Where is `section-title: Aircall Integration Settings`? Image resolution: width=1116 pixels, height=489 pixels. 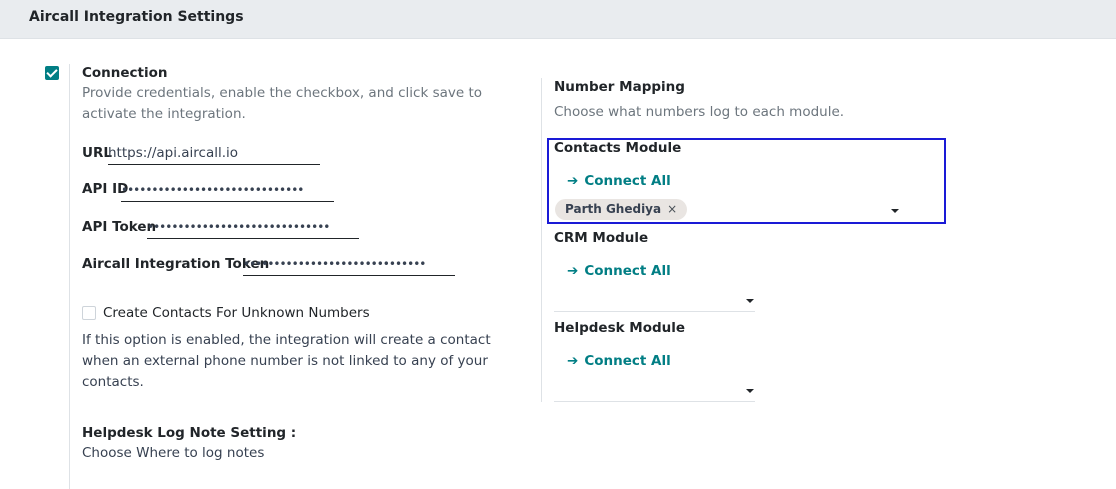
section-title: Aircall Integration Settings is located at coordinates (136, 17).